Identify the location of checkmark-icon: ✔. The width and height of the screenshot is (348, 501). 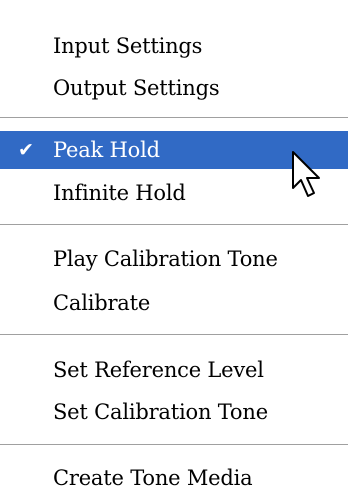
(26, 150).